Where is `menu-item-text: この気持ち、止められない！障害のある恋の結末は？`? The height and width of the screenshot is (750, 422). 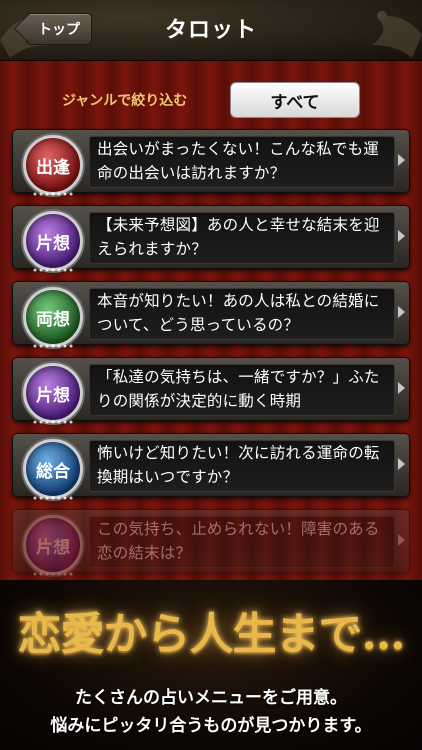 menu-item-text: この気持ち、止められない！障害のある恋の結末は？ is located at coordinates (238, 541).